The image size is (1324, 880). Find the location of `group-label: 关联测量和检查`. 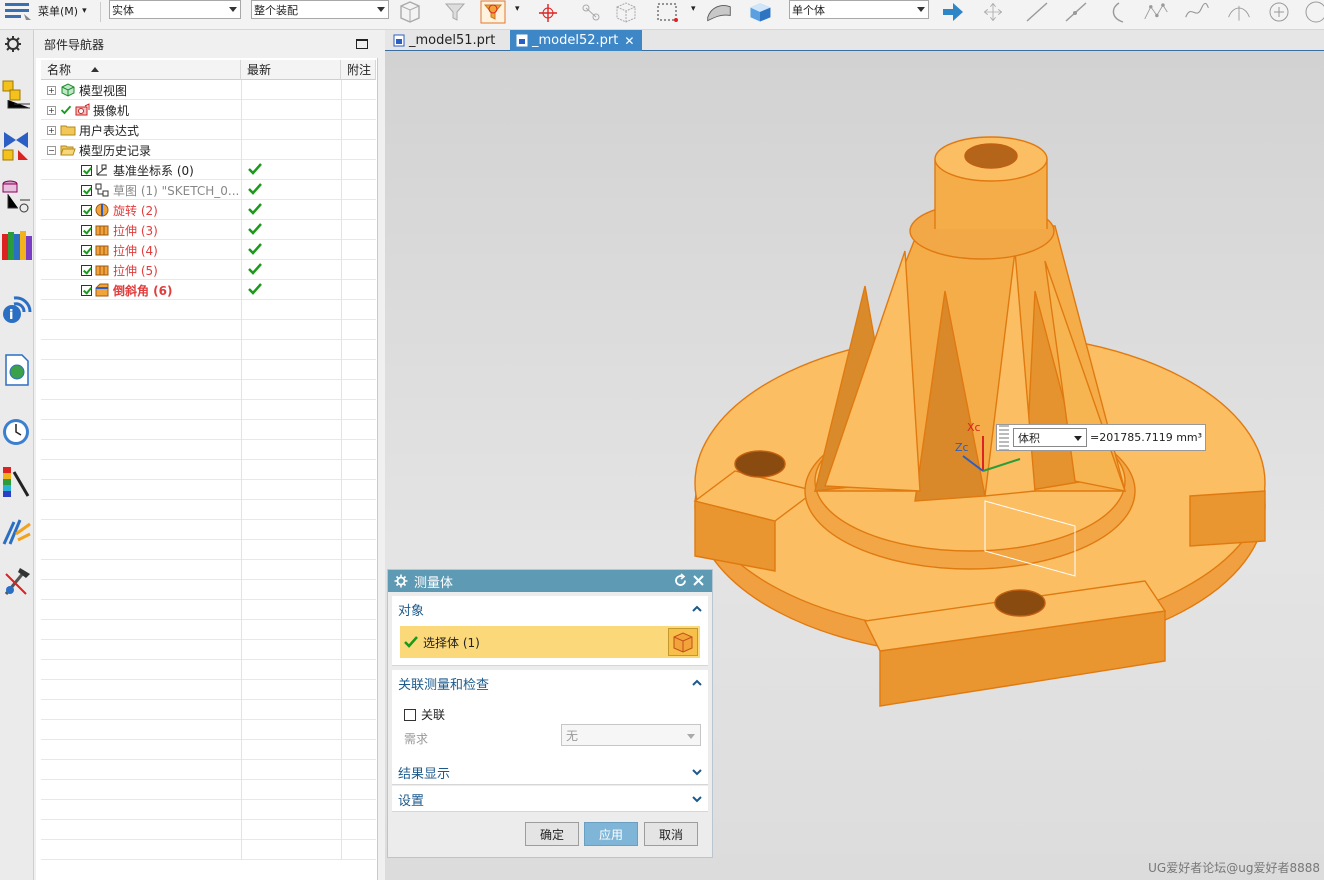

group-label: 关联测量和检查 is located at coordinates (444, 685).